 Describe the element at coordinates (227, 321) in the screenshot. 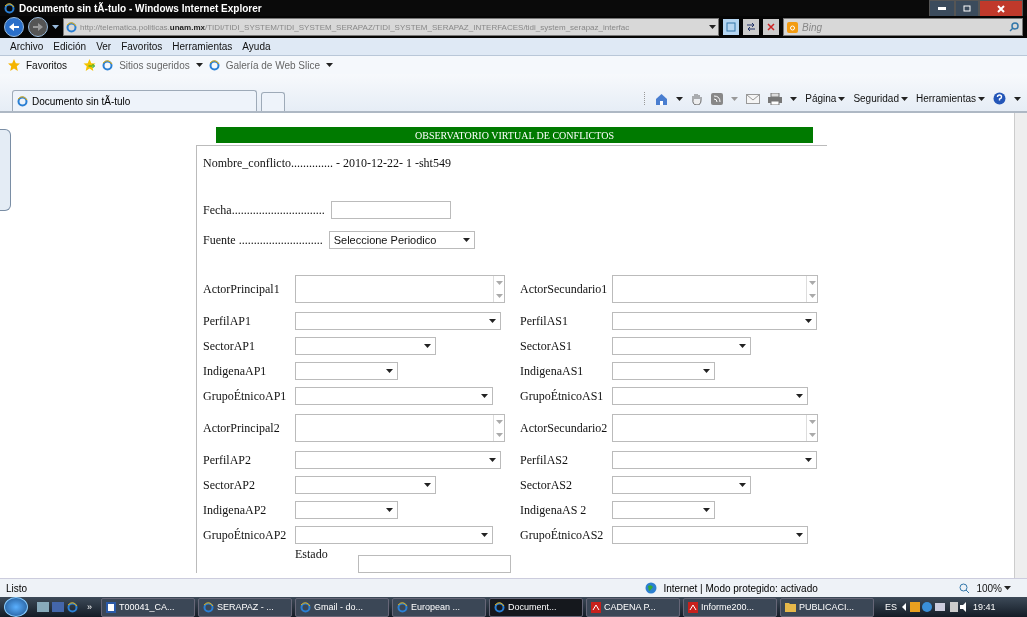

I see `field-label: PerfilAP1` at that location.